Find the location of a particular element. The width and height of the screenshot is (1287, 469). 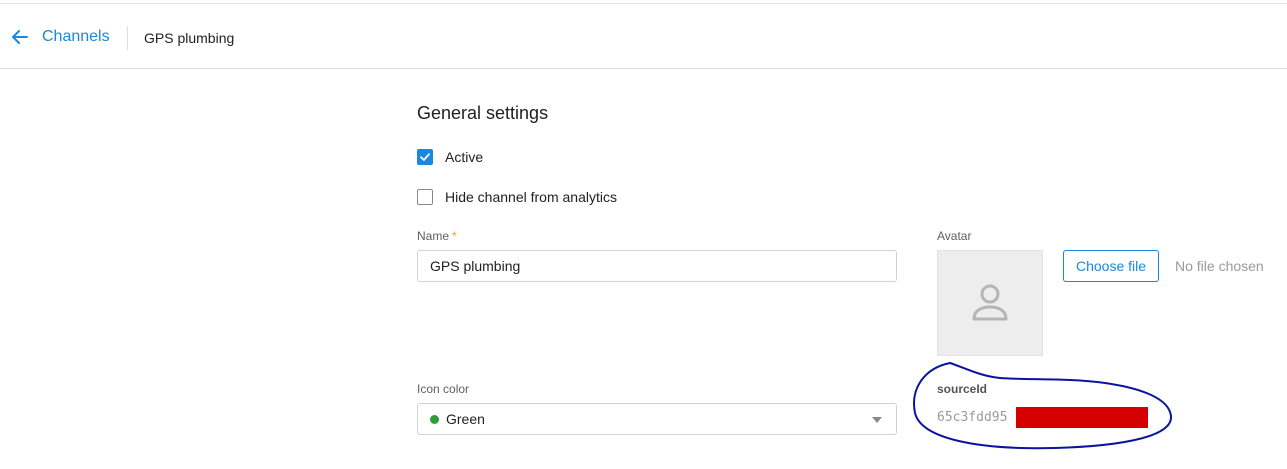

name-input is located at coordinates (657, 266).